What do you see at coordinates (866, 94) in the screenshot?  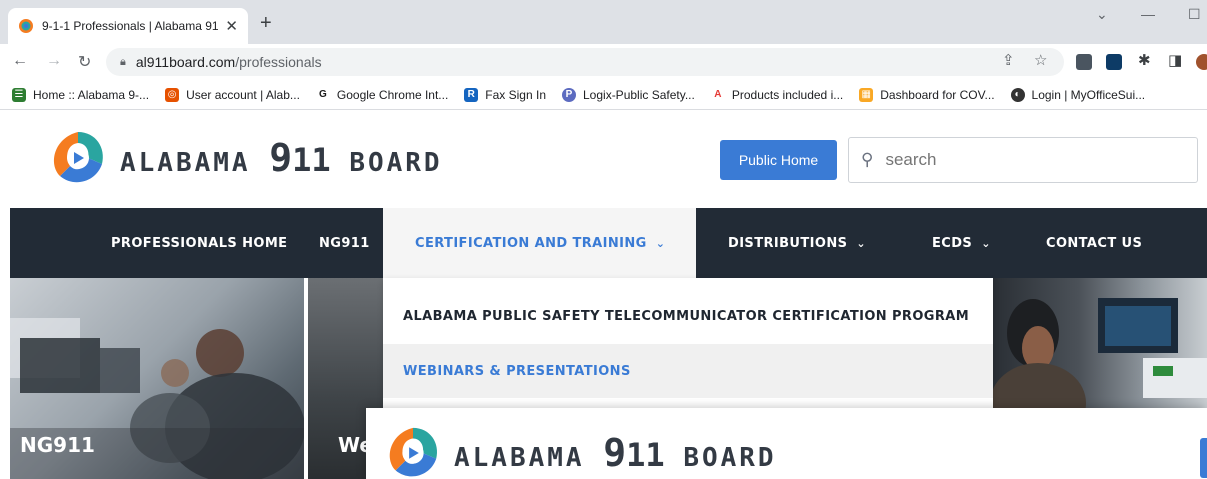 I see `bookmark-icon: ▦` at bounding box center [866, 94].